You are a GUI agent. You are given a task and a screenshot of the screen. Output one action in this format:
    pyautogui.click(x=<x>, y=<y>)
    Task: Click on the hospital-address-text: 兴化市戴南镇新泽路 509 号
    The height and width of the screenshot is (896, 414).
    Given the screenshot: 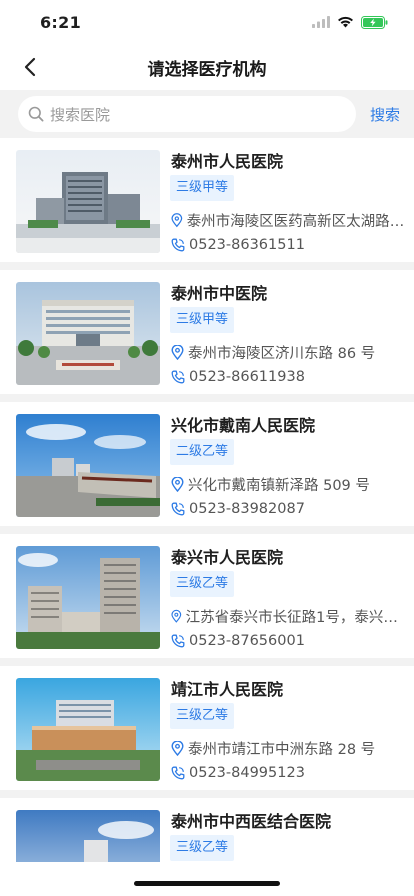 What is the action you would take?
    pyautogui.click(x=279, y=485)
    